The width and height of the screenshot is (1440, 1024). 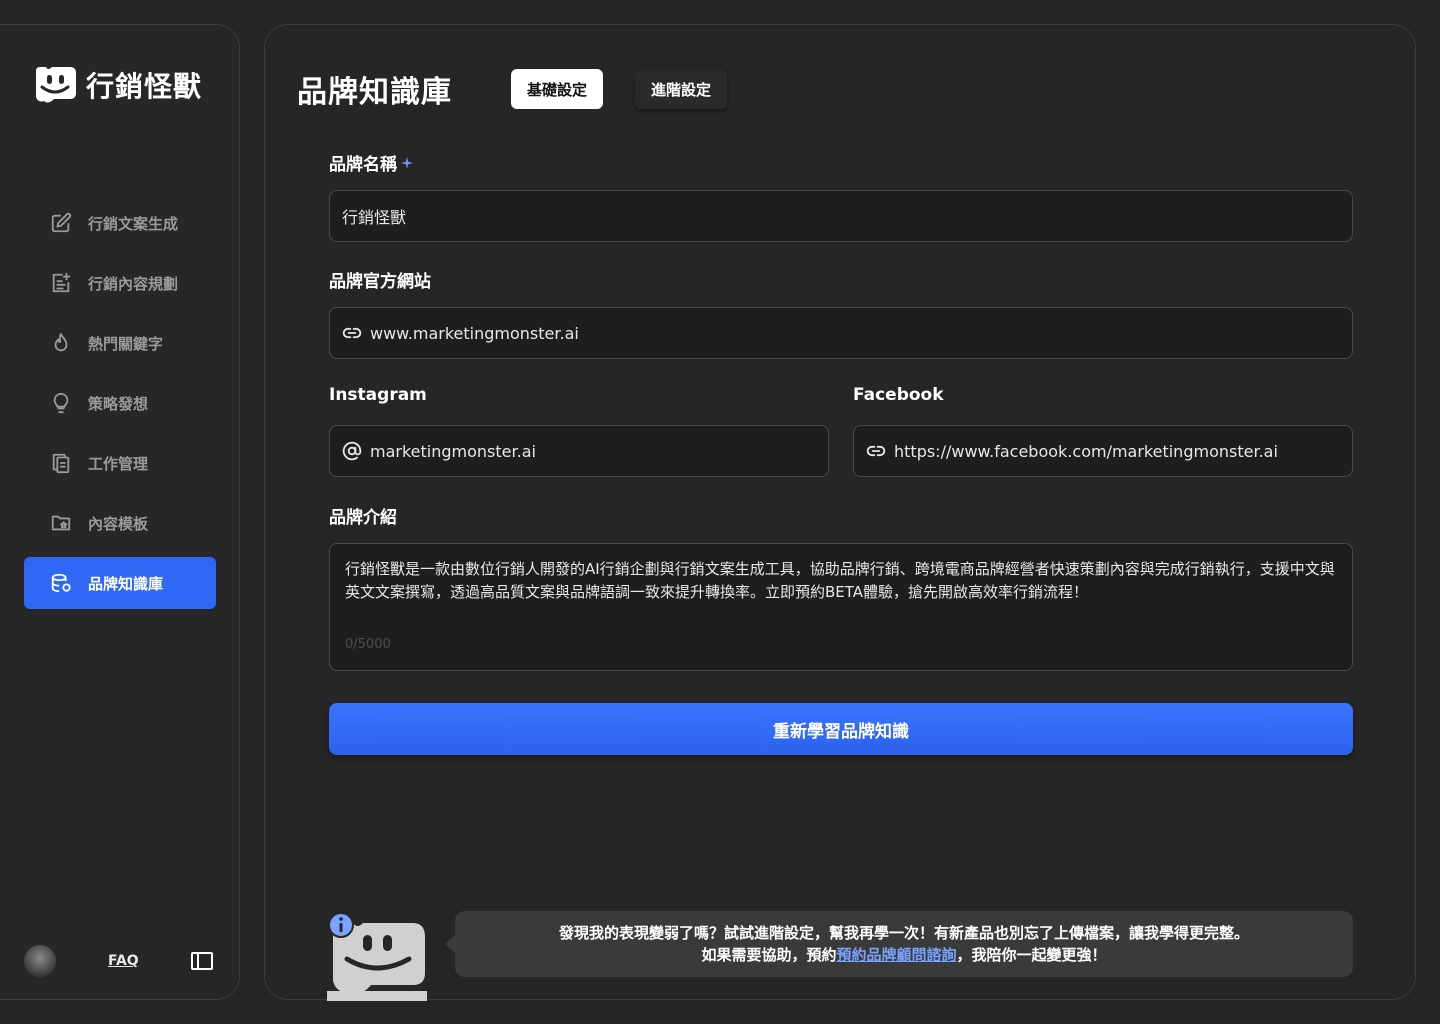 I want to click on sidebar-item-content-planning: 行銷內容規劃, so click(x=120, y=283).